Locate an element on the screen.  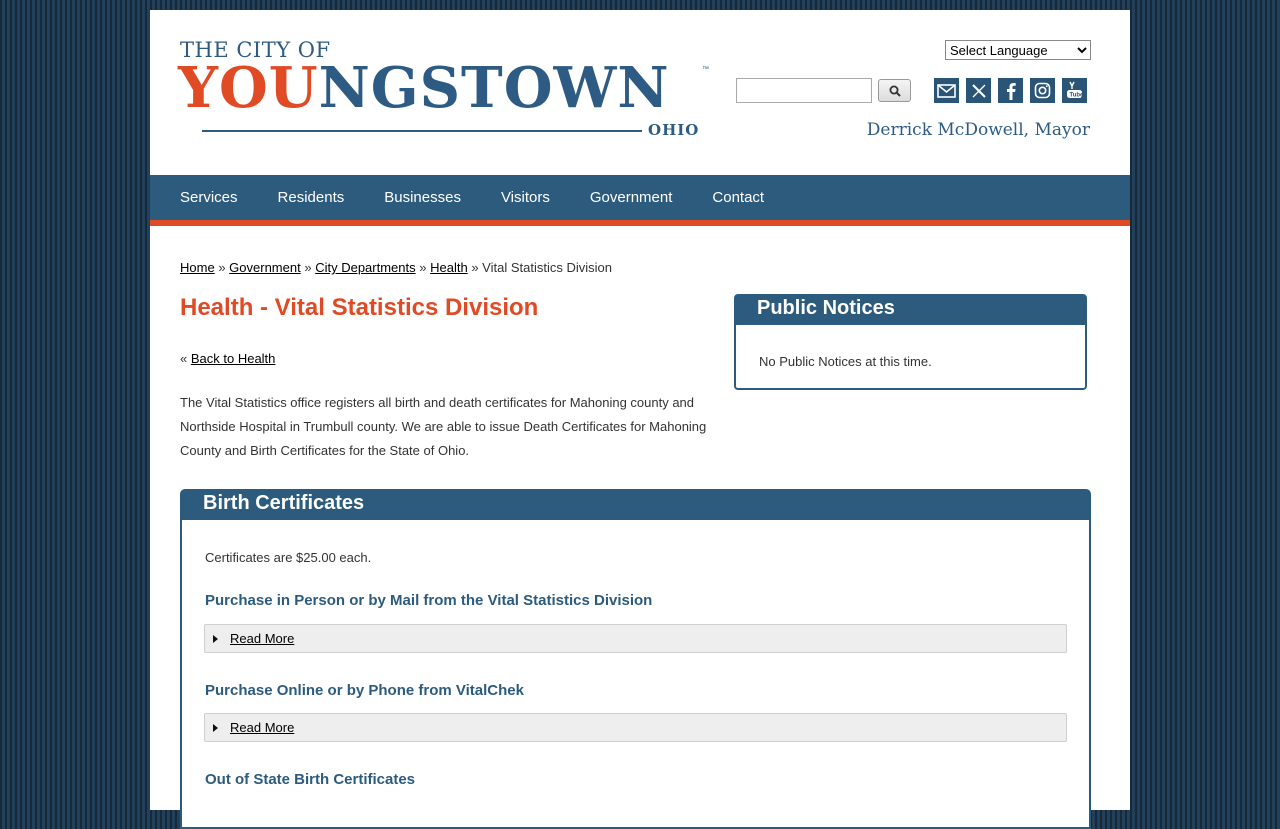
svg-text: Tube is located at coordinates (1077, 95).